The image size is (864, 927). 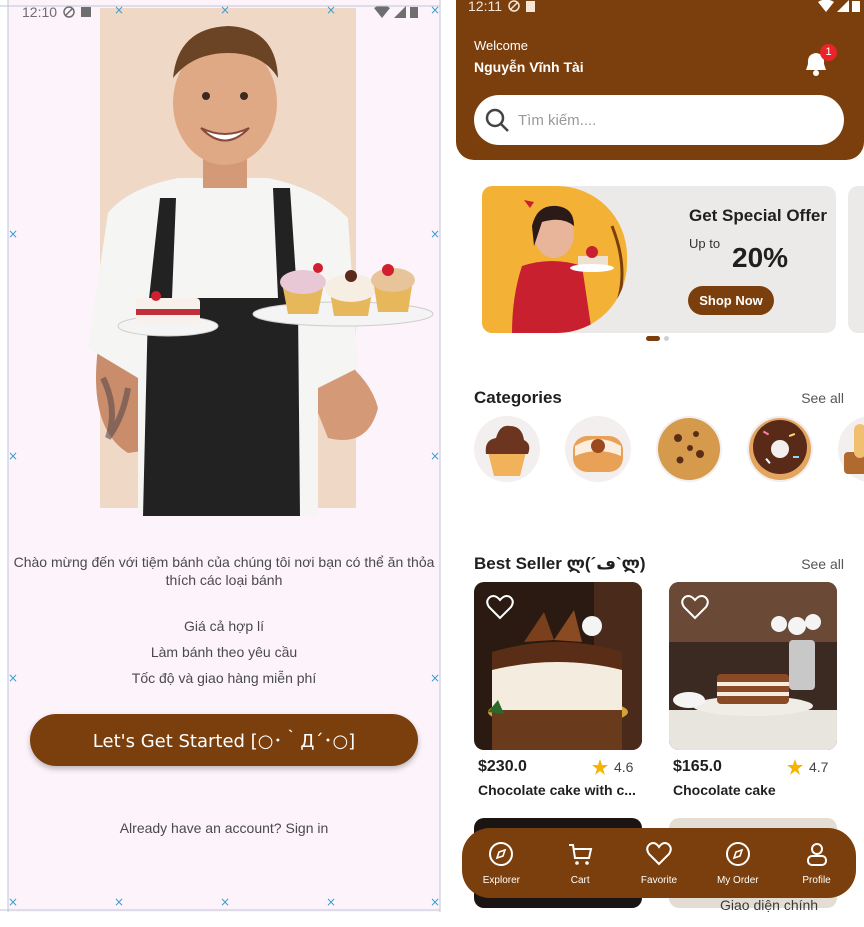 I want to click on cookie-icon, so click(x=689, y=449).